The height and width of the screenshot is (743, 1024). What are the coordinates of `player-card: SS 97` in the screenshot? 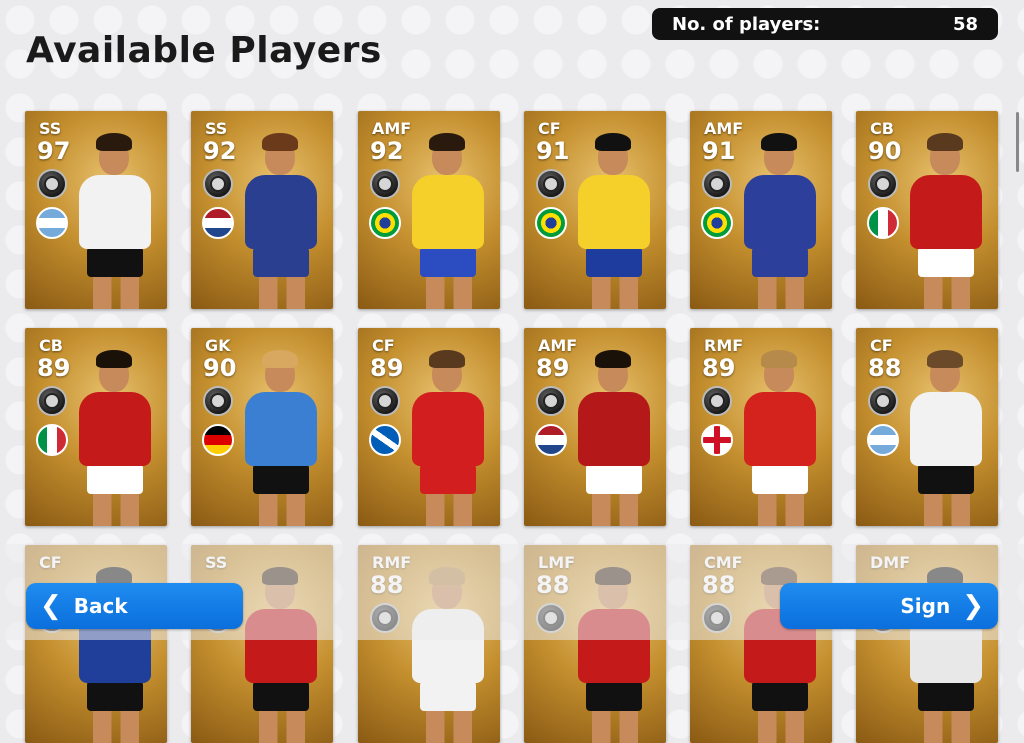 It's located at (96, 210).